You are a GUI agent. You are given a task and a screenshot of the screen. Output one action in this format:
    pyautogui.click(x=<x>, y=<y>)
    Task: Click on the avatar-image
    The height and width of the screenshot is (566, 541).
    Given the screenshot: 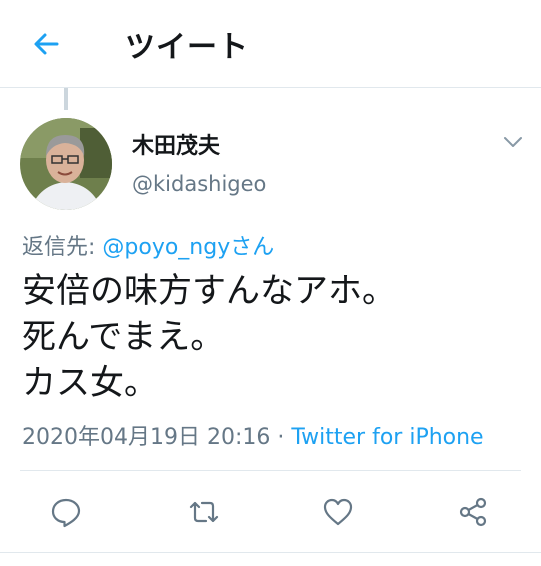 What is the action you would take?
    pyautogui.click(x=66, y=164)
    